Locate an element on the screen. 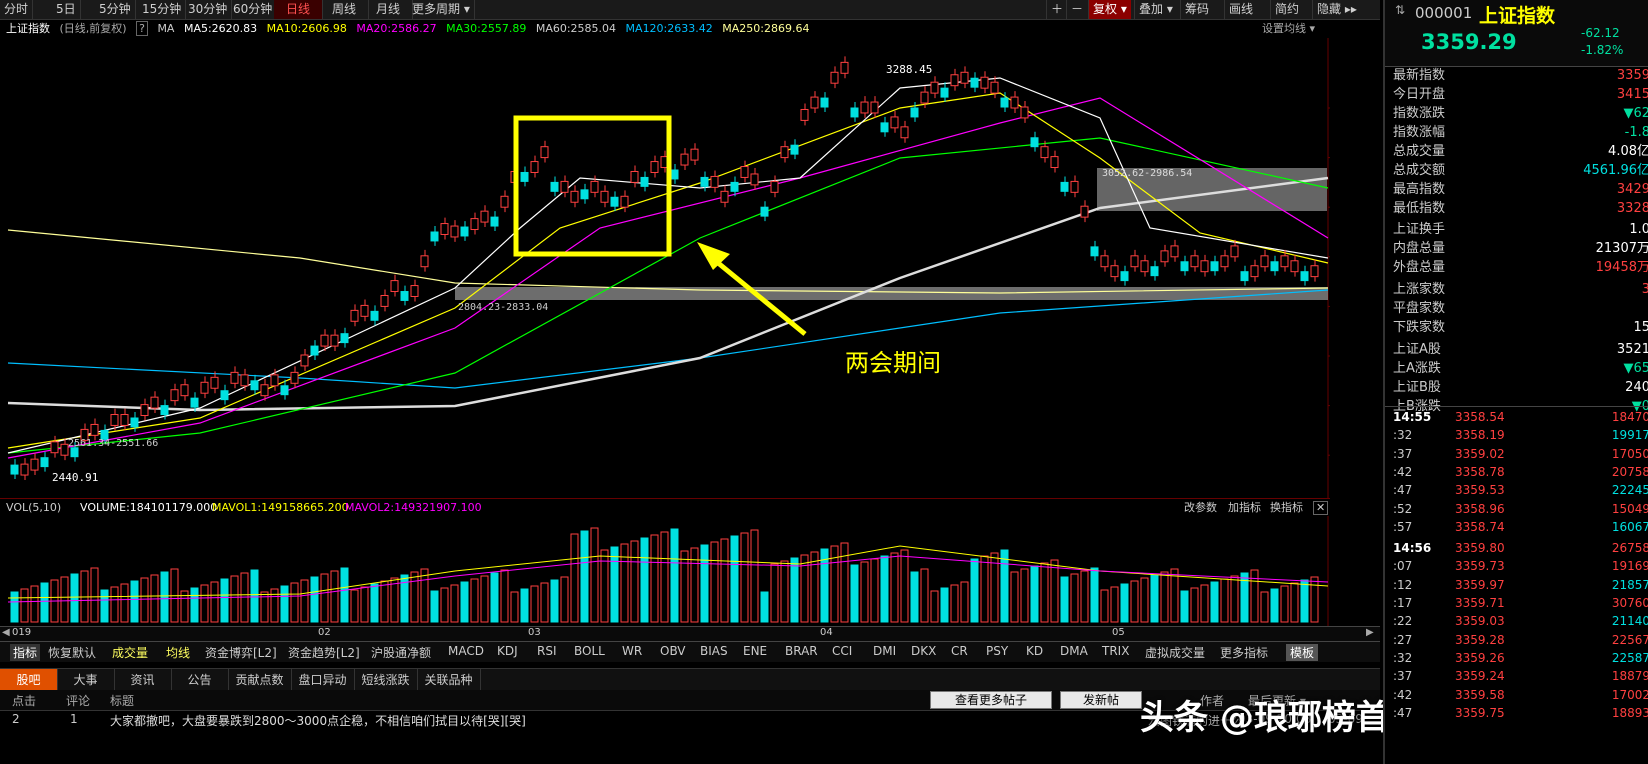 This screenshot has height=764, width=1648. simple-mode-button: 简约 is located at coordinates (1286, 9).